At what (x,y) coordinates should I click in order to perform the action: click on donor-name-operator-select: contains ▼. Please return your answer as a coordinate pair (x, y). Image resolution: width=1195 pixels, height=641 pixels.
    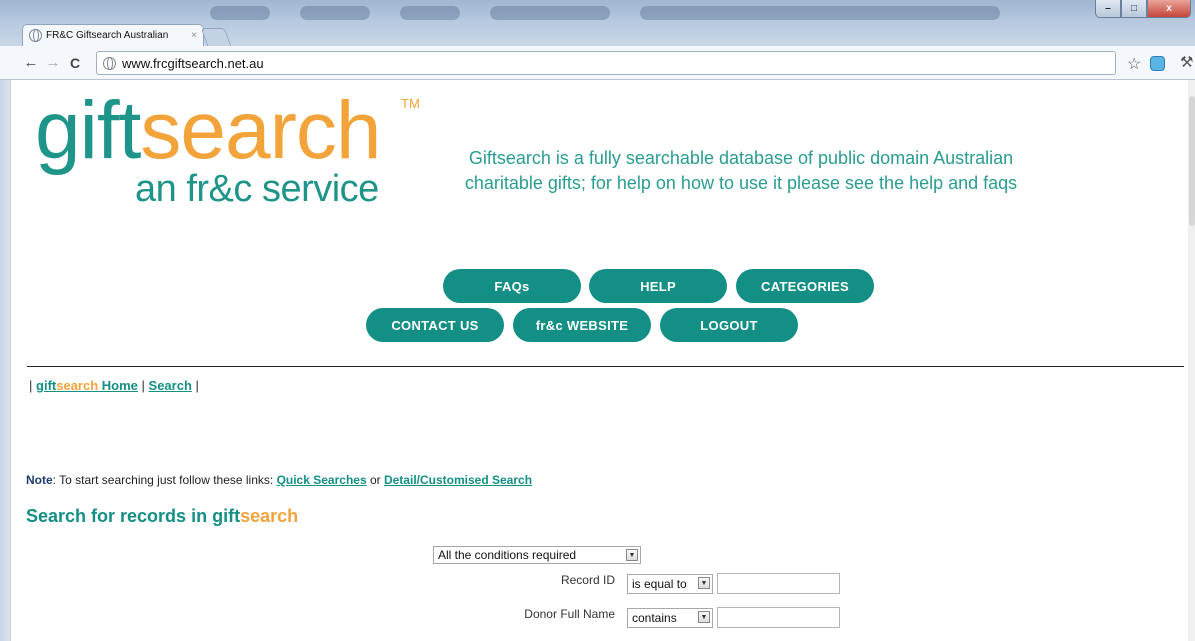
    Looking at the image, I should click on (670, 618).